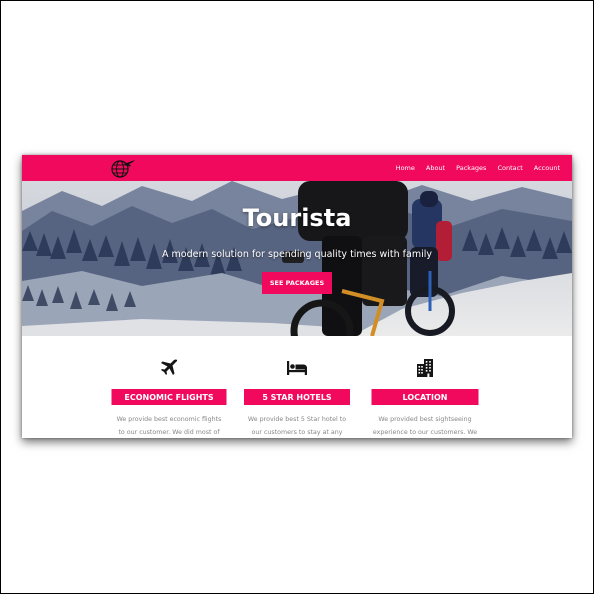 The image size is (594, 594). Describe the element at coordinates (297, 397) in the screenshot. I see `feature-title: 5 STAR HOTELS` at that location.